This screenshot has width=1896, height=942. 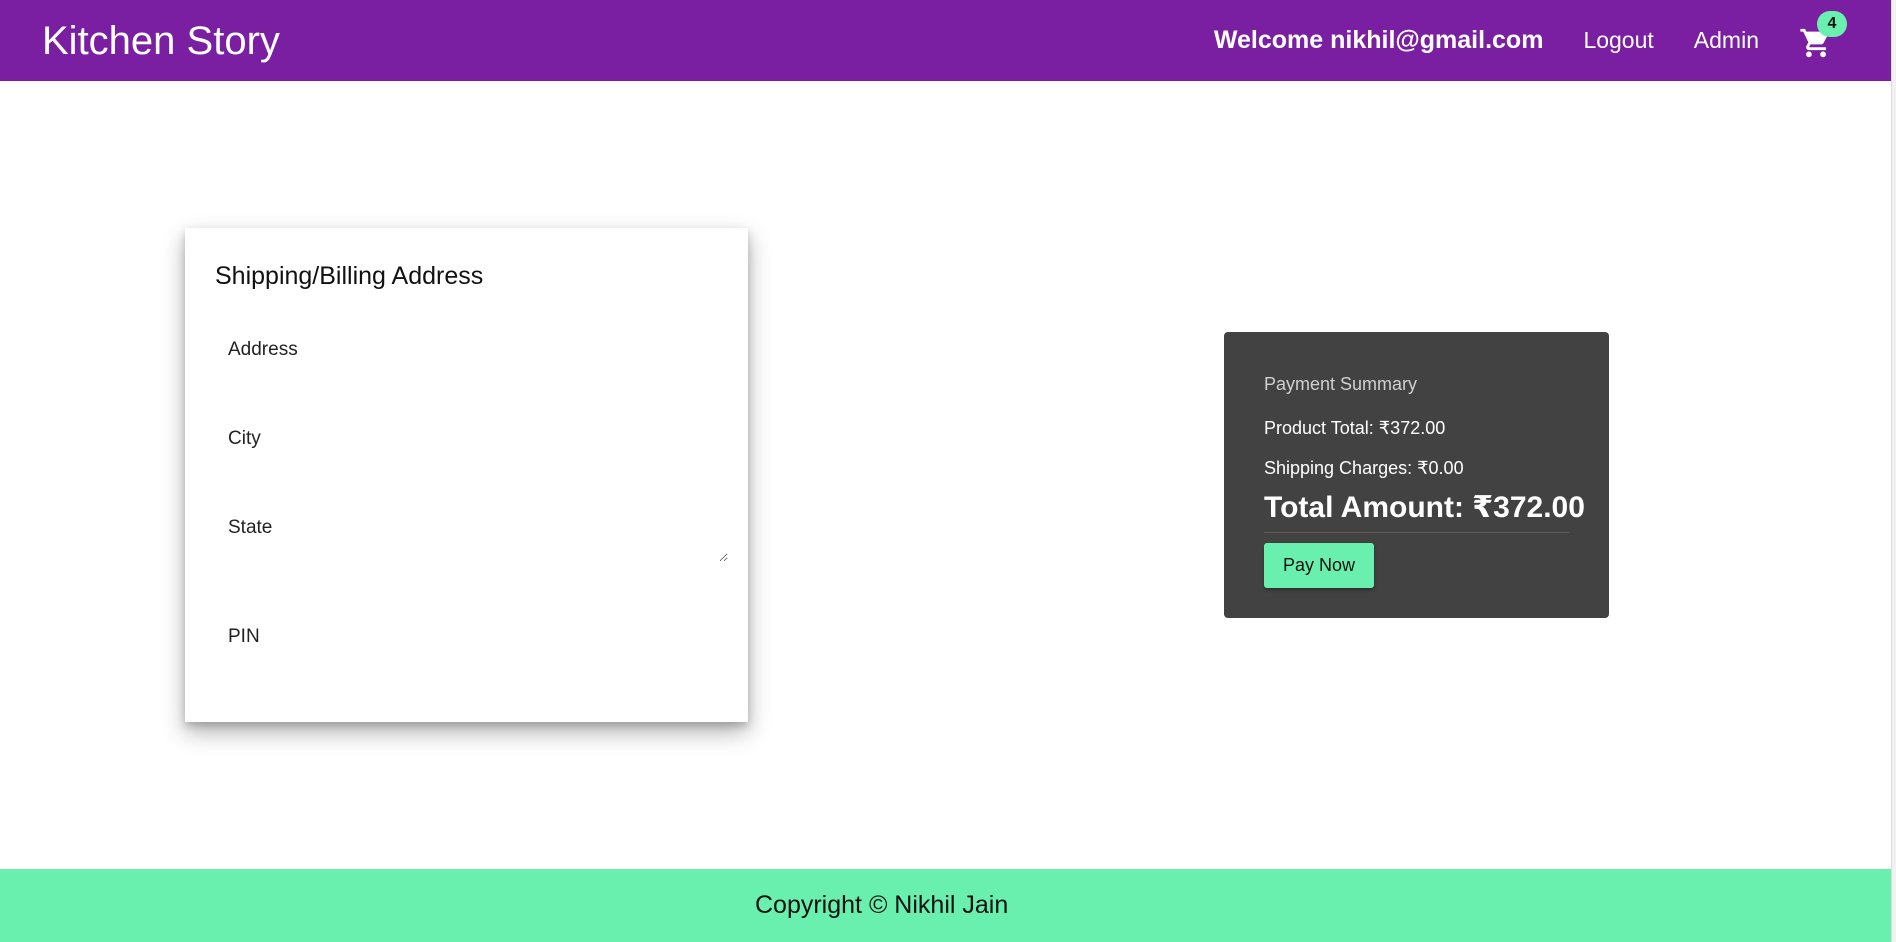 I want to click on page-scrollbar, so click(x=1893, y=471).